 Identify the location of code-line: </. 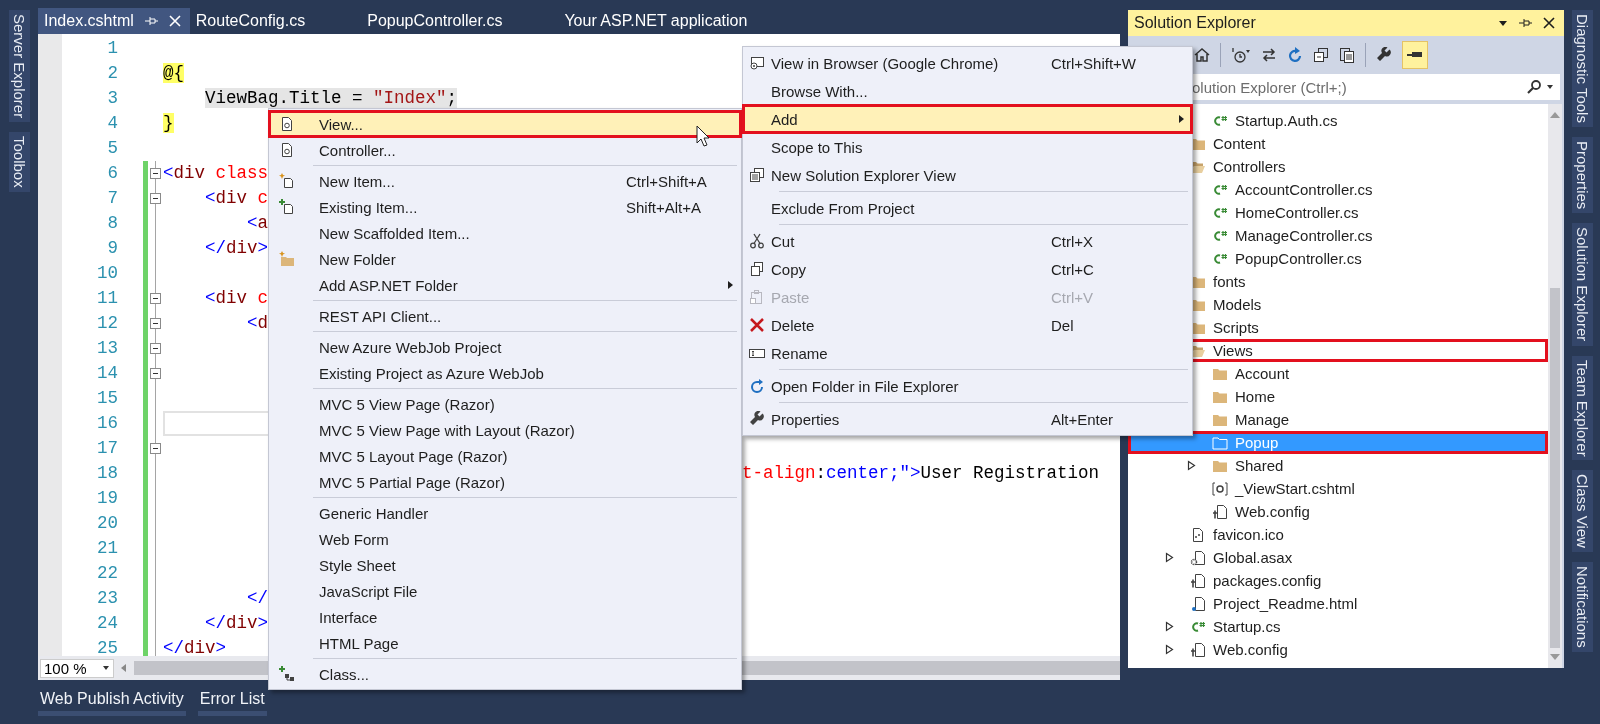
(257, 598).